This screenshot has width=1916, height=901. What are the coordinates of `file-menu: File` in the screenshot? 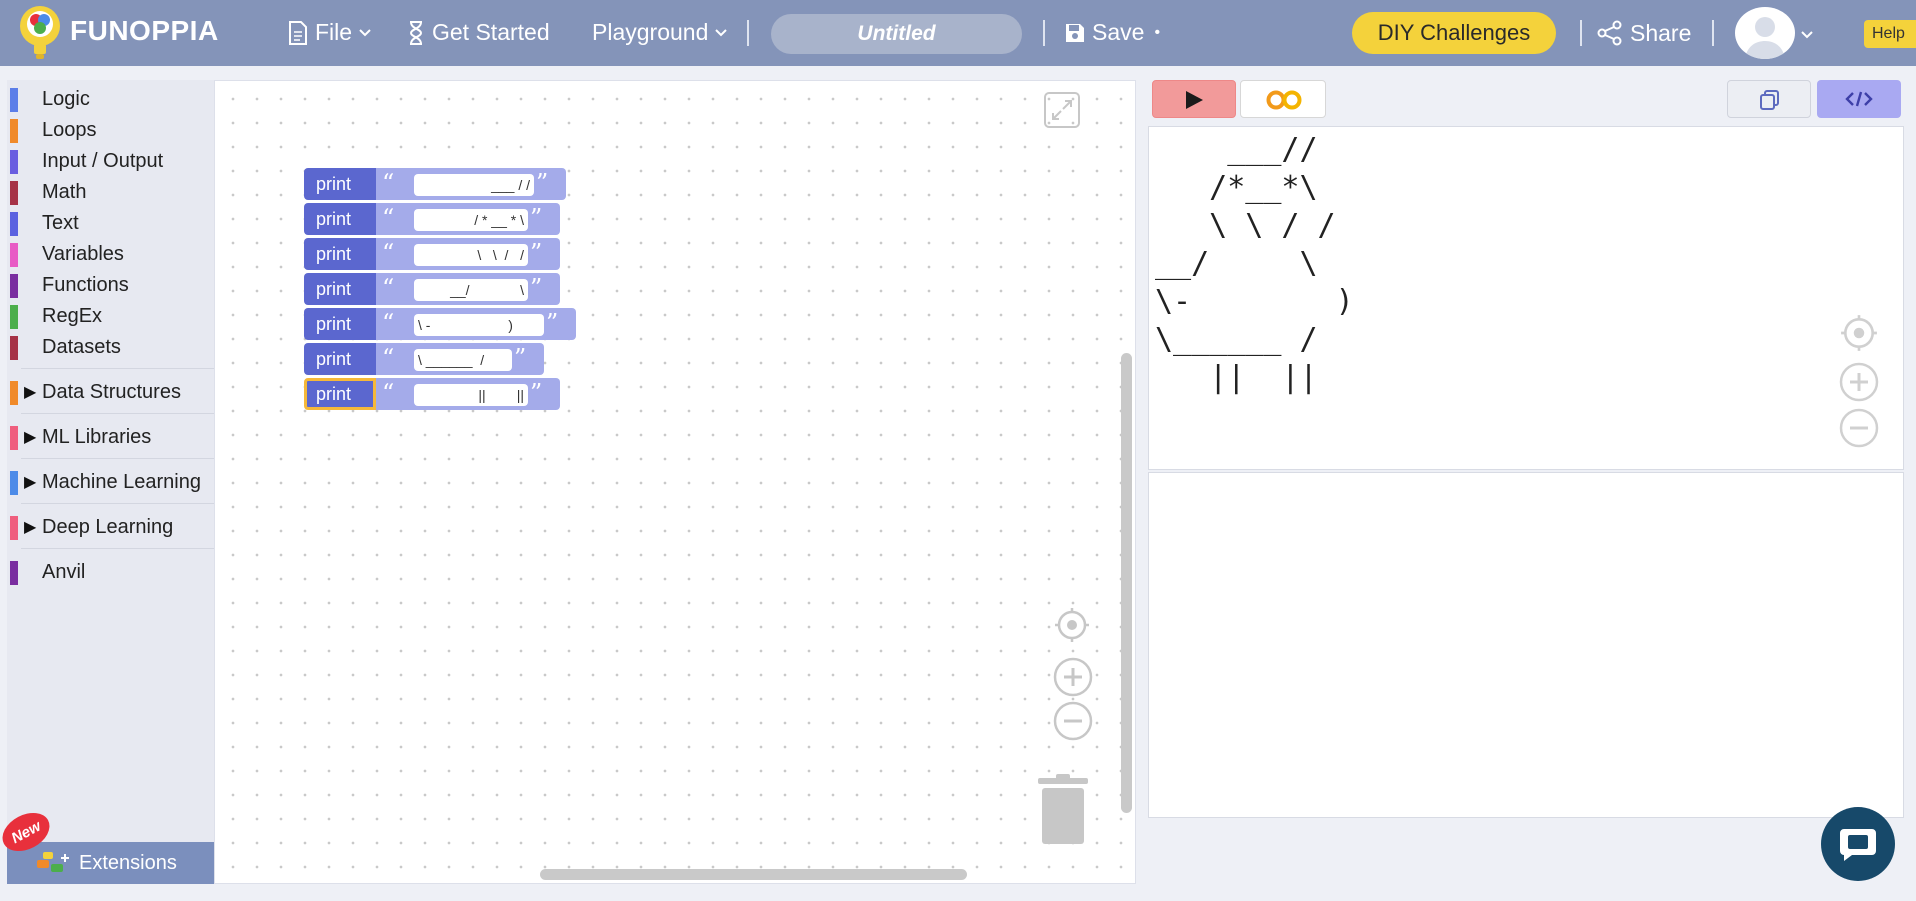 It's located at (329, 32).